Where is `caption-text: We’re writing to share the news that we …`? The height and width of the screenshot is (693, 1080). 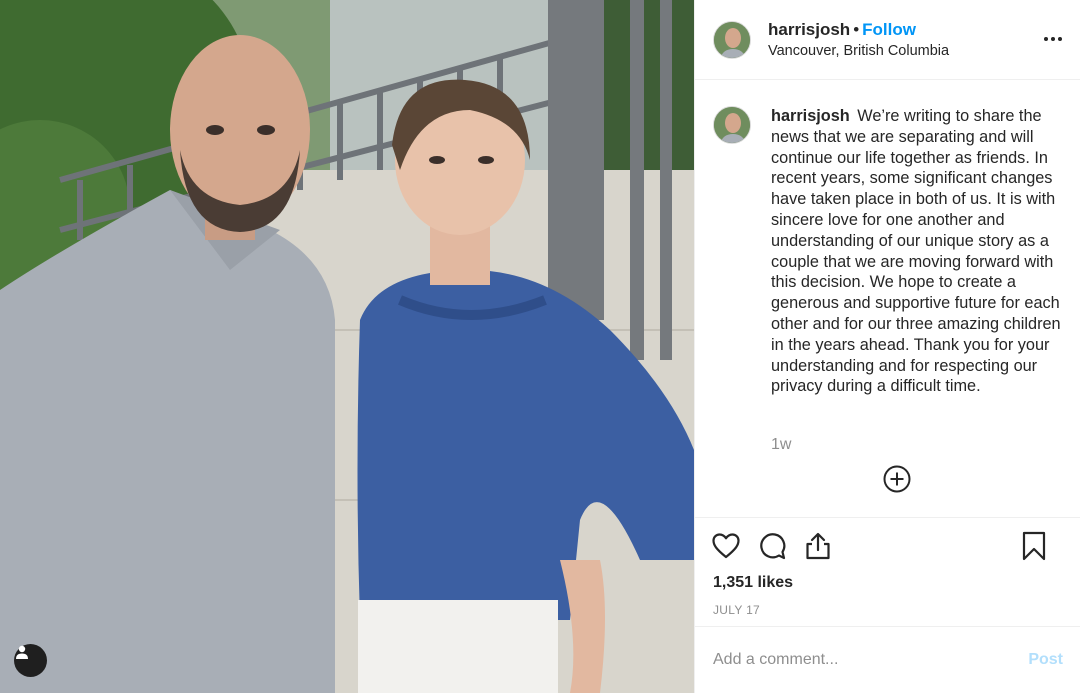 caption-text: We’re writing to share the news that we … is located at coordinates (916, 251).